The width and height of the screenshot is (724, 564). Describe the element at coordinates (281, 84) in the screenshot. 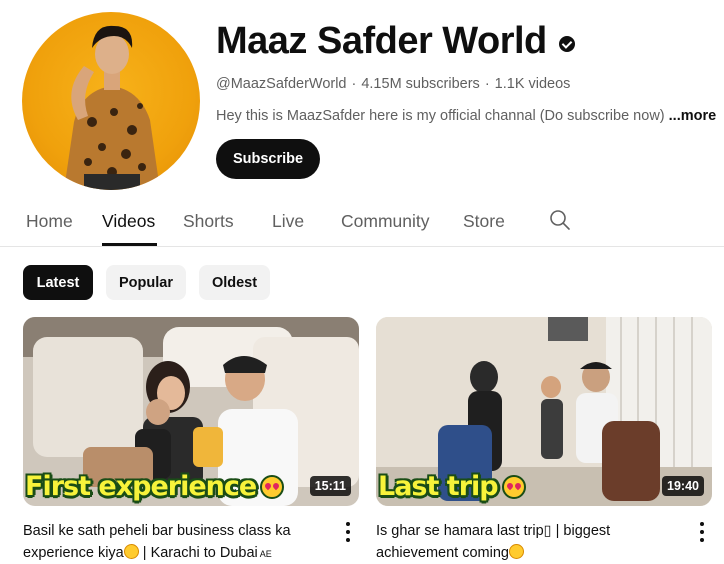

I see `channel-handle: @MaazSafderWorld` at that location.